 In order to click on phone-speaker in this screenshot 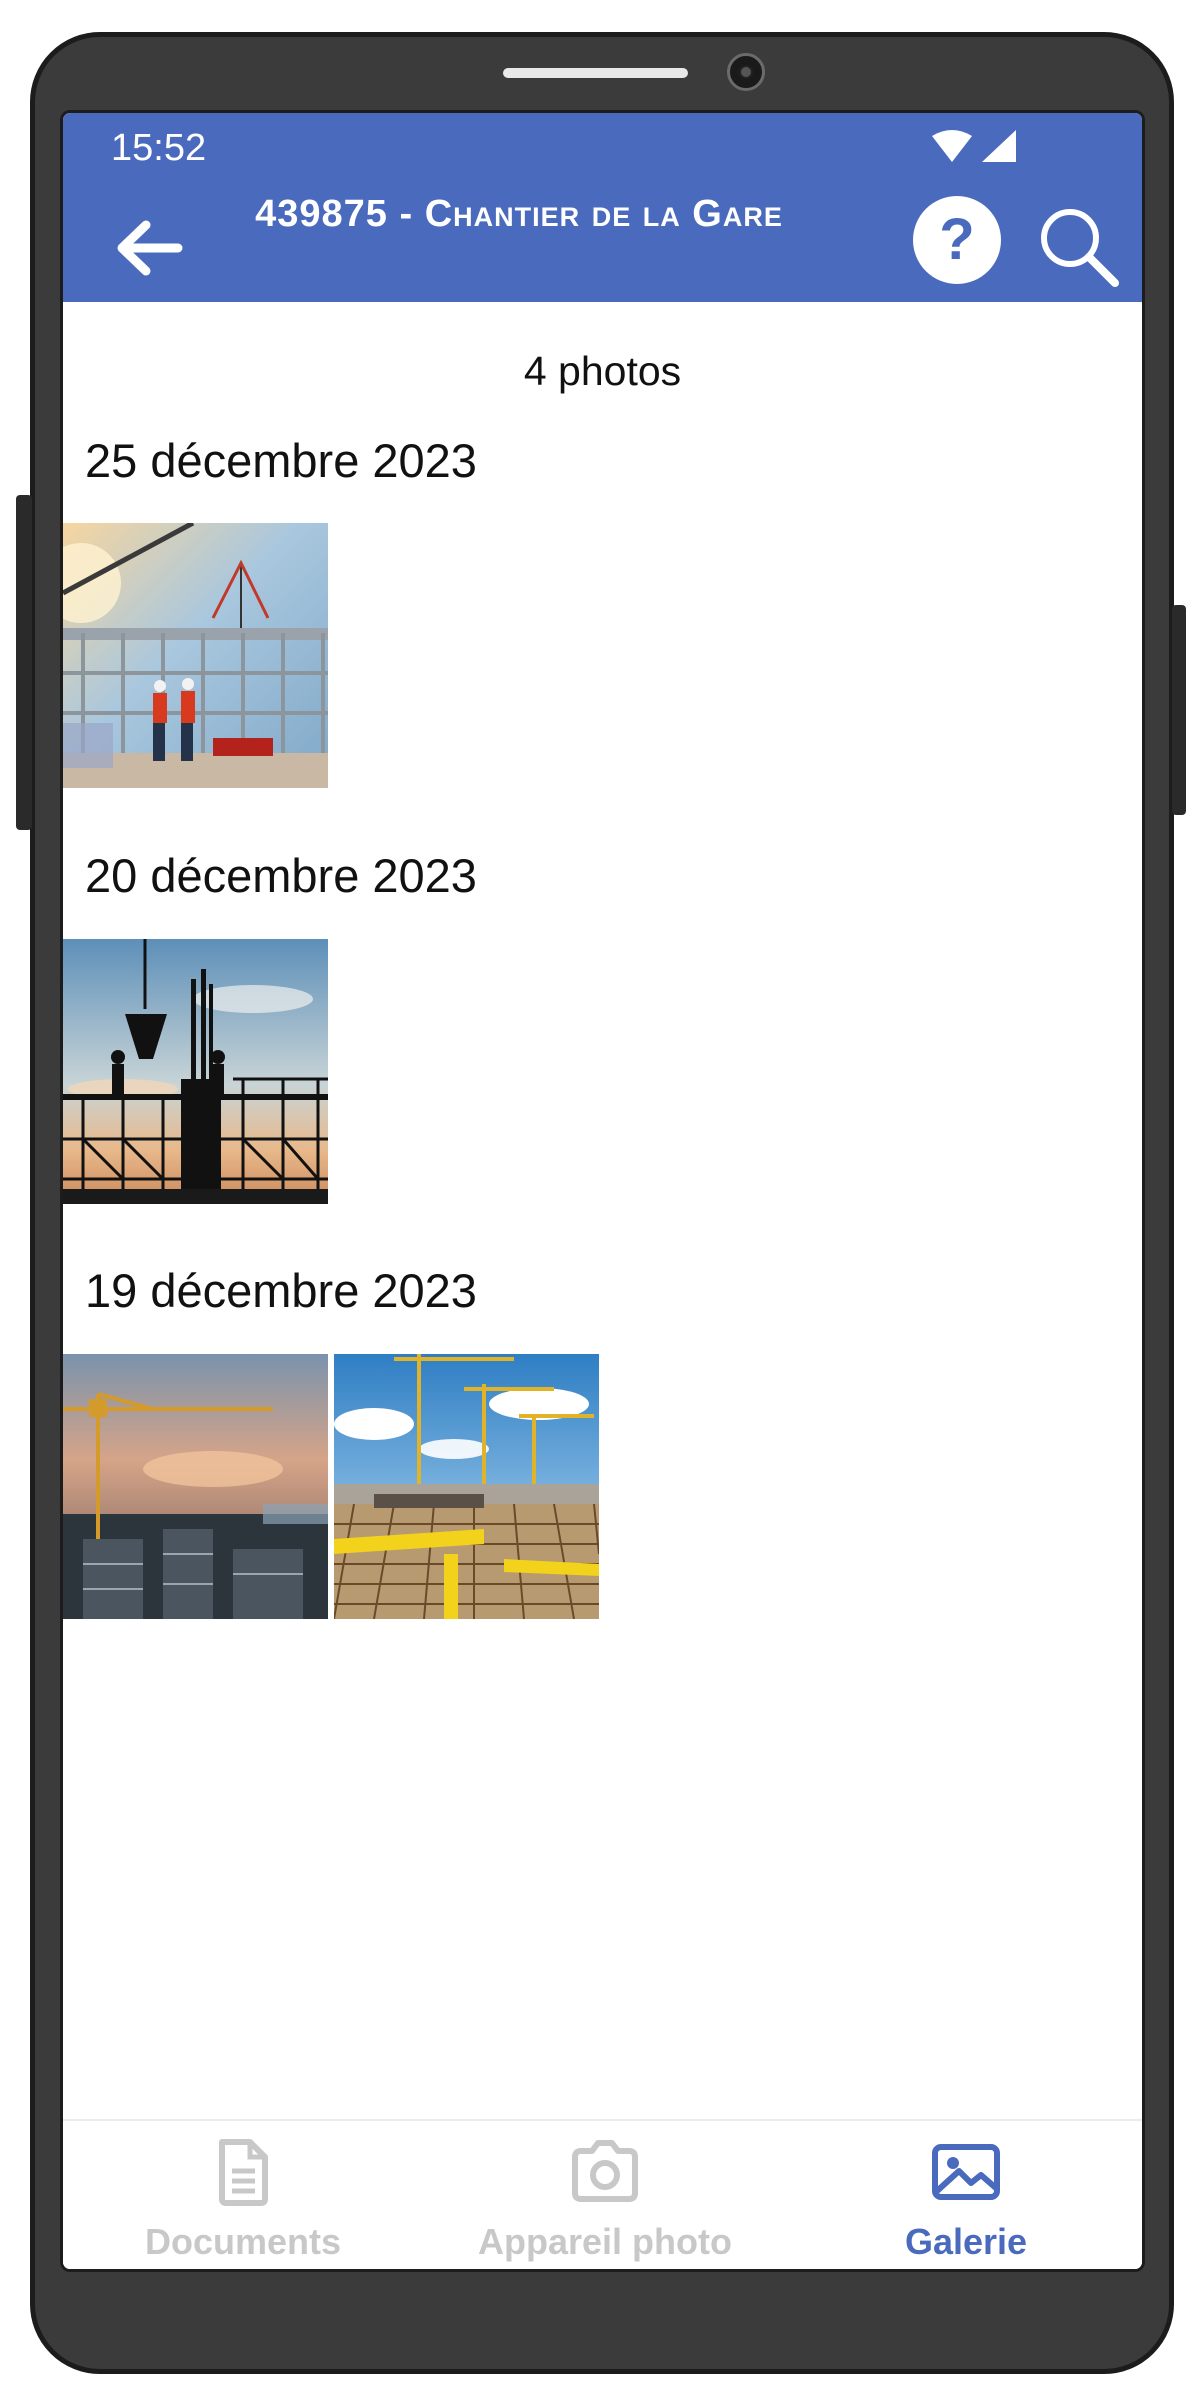, I will do `click(595, 73)`.